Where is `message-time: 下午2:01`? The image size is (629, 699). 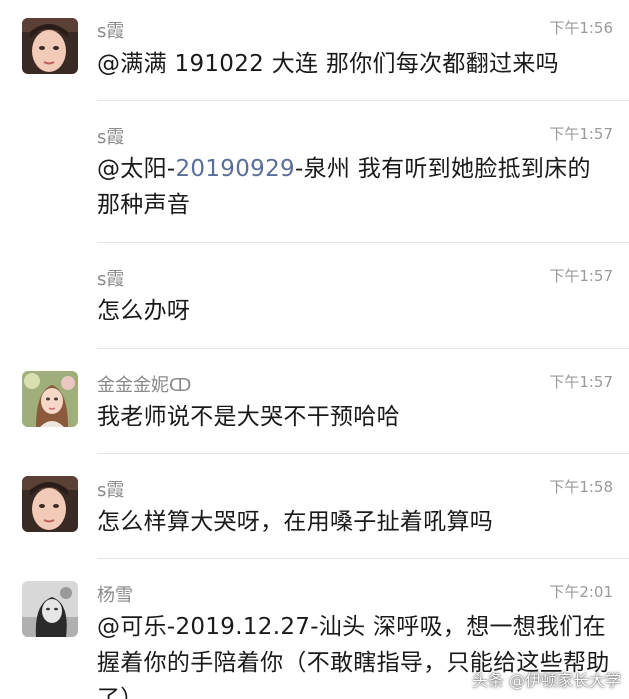
message-time: 下午2:01 is located at coordinates (581, 592).